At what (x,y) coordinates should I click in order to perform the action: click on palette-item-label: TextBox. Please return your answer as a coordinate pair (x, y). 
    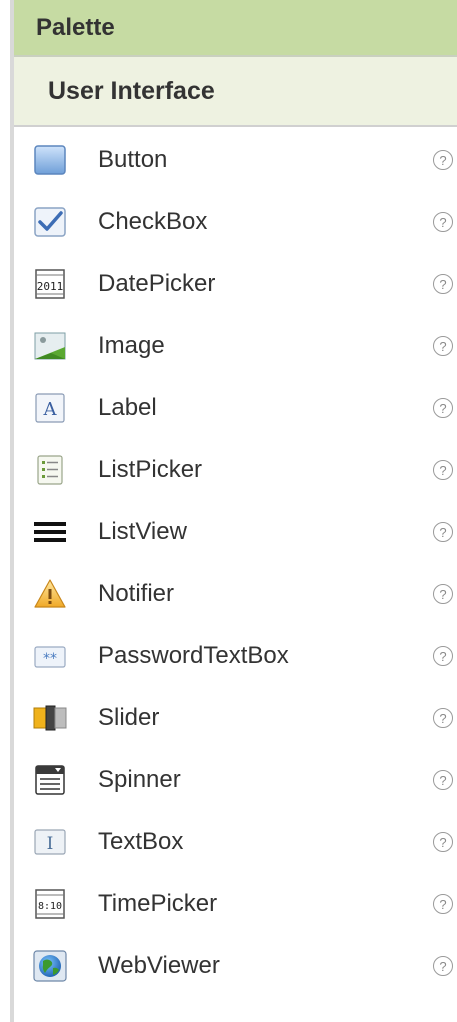
    Looking at the image, I should click on (141, 841).